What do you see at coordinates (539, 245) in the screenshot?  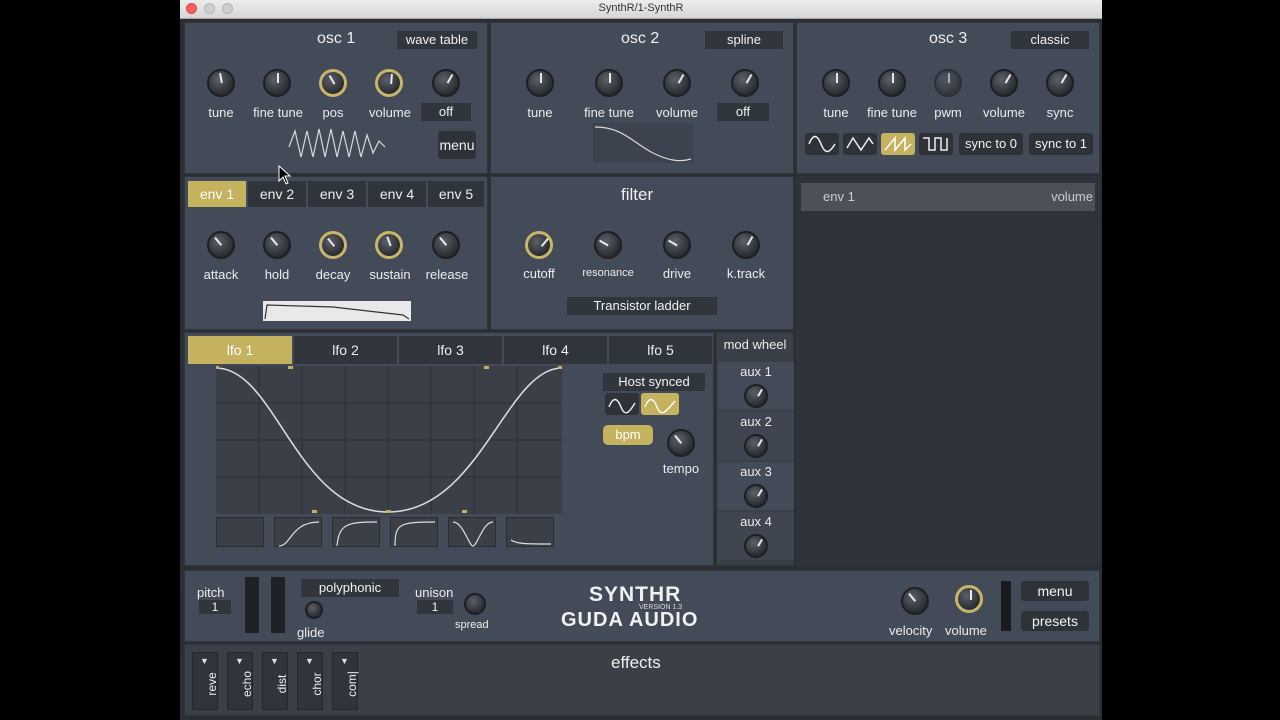 I see `cutoff-knob` at bounding box center [539, 245].